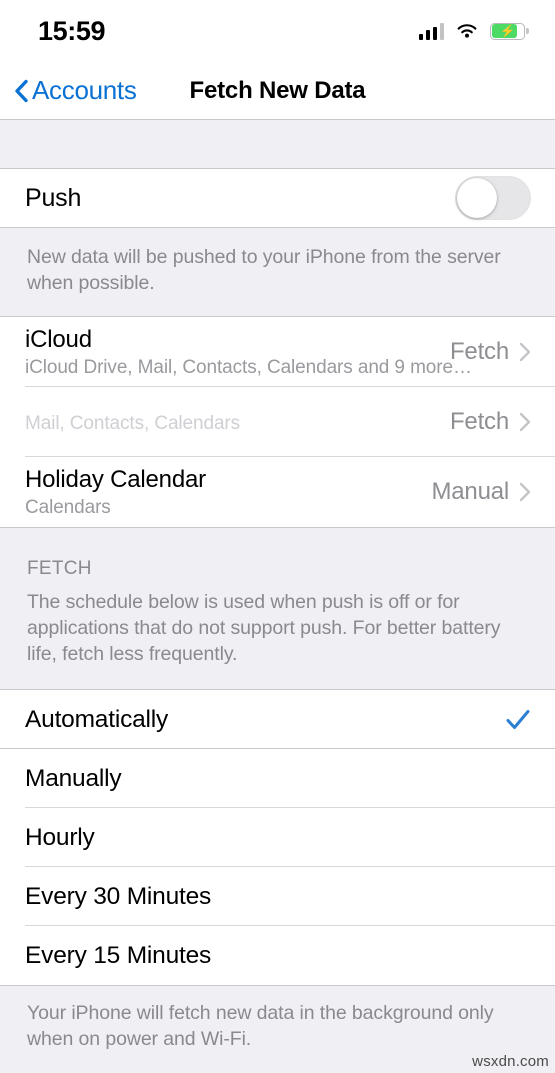 Image resolution: width=555 pixels, height=1073 pixels. I want to click on back-button-label: Accounts, so click(84, 90).